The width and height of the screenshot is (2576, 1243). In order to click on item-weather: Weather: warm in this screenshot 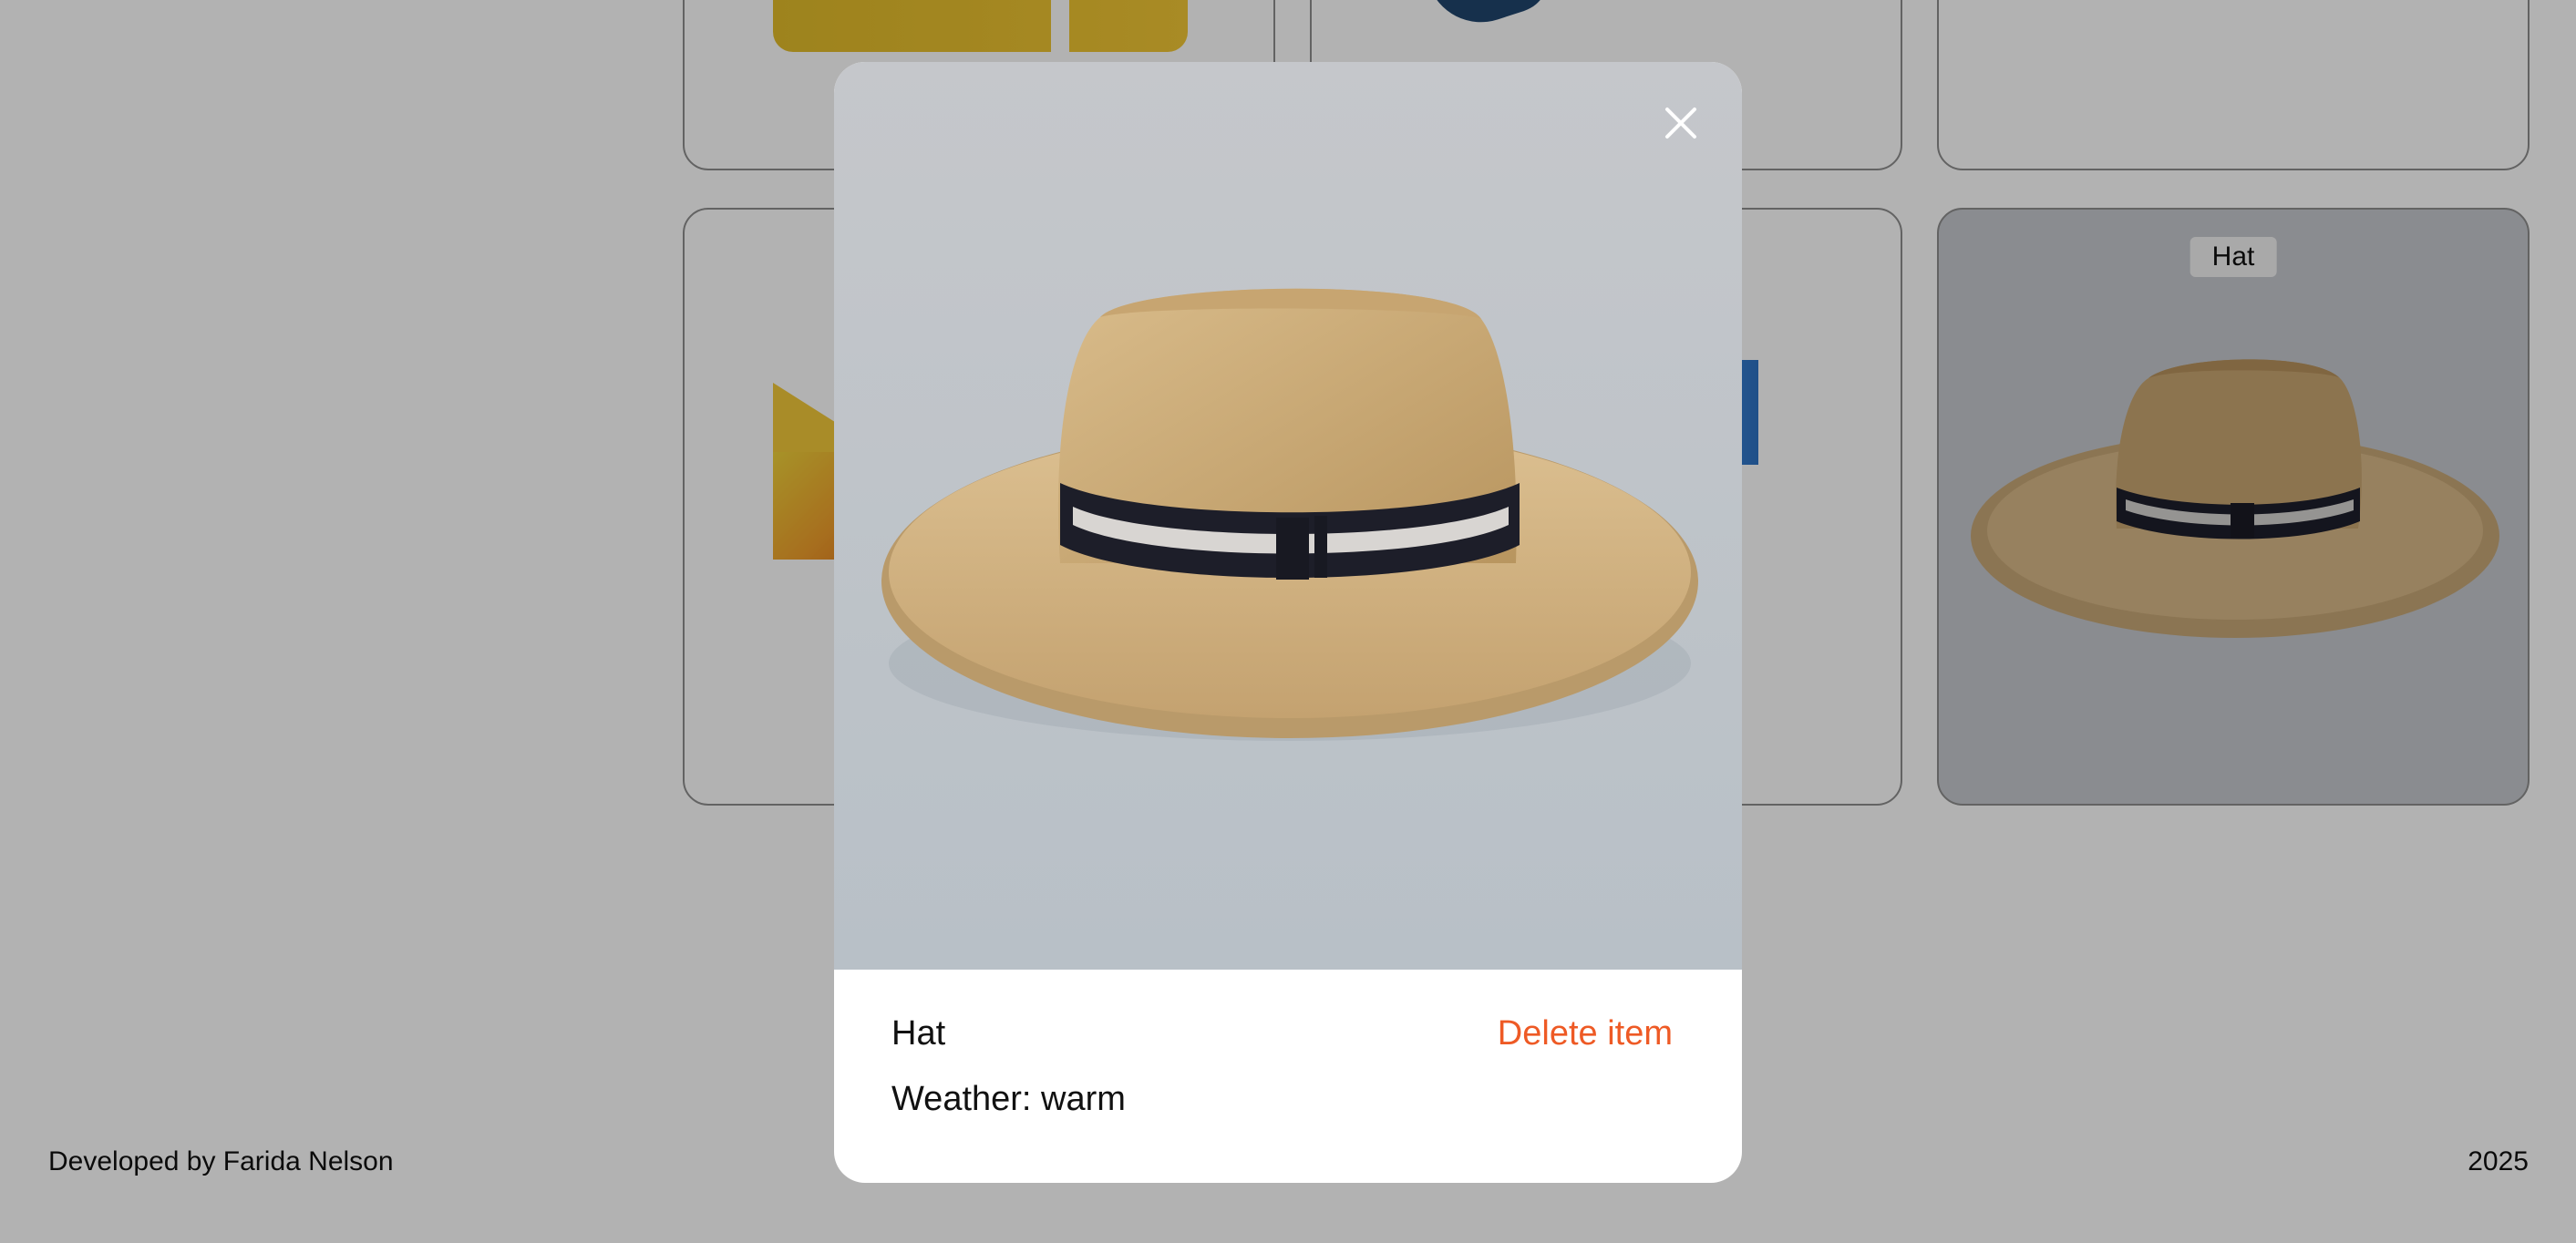, I will do `click(1008, 1099)`.